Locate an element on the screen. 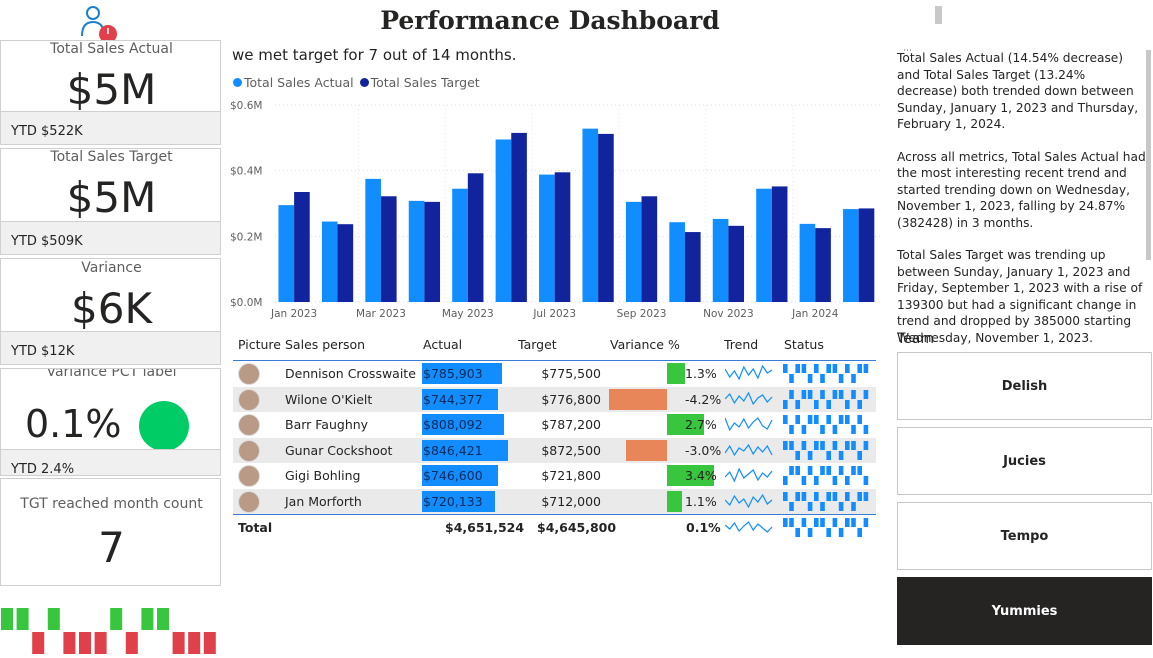 This screenshot has height=658, width=1153. variance-value: 2.7% is located at coordinates (701, 424).